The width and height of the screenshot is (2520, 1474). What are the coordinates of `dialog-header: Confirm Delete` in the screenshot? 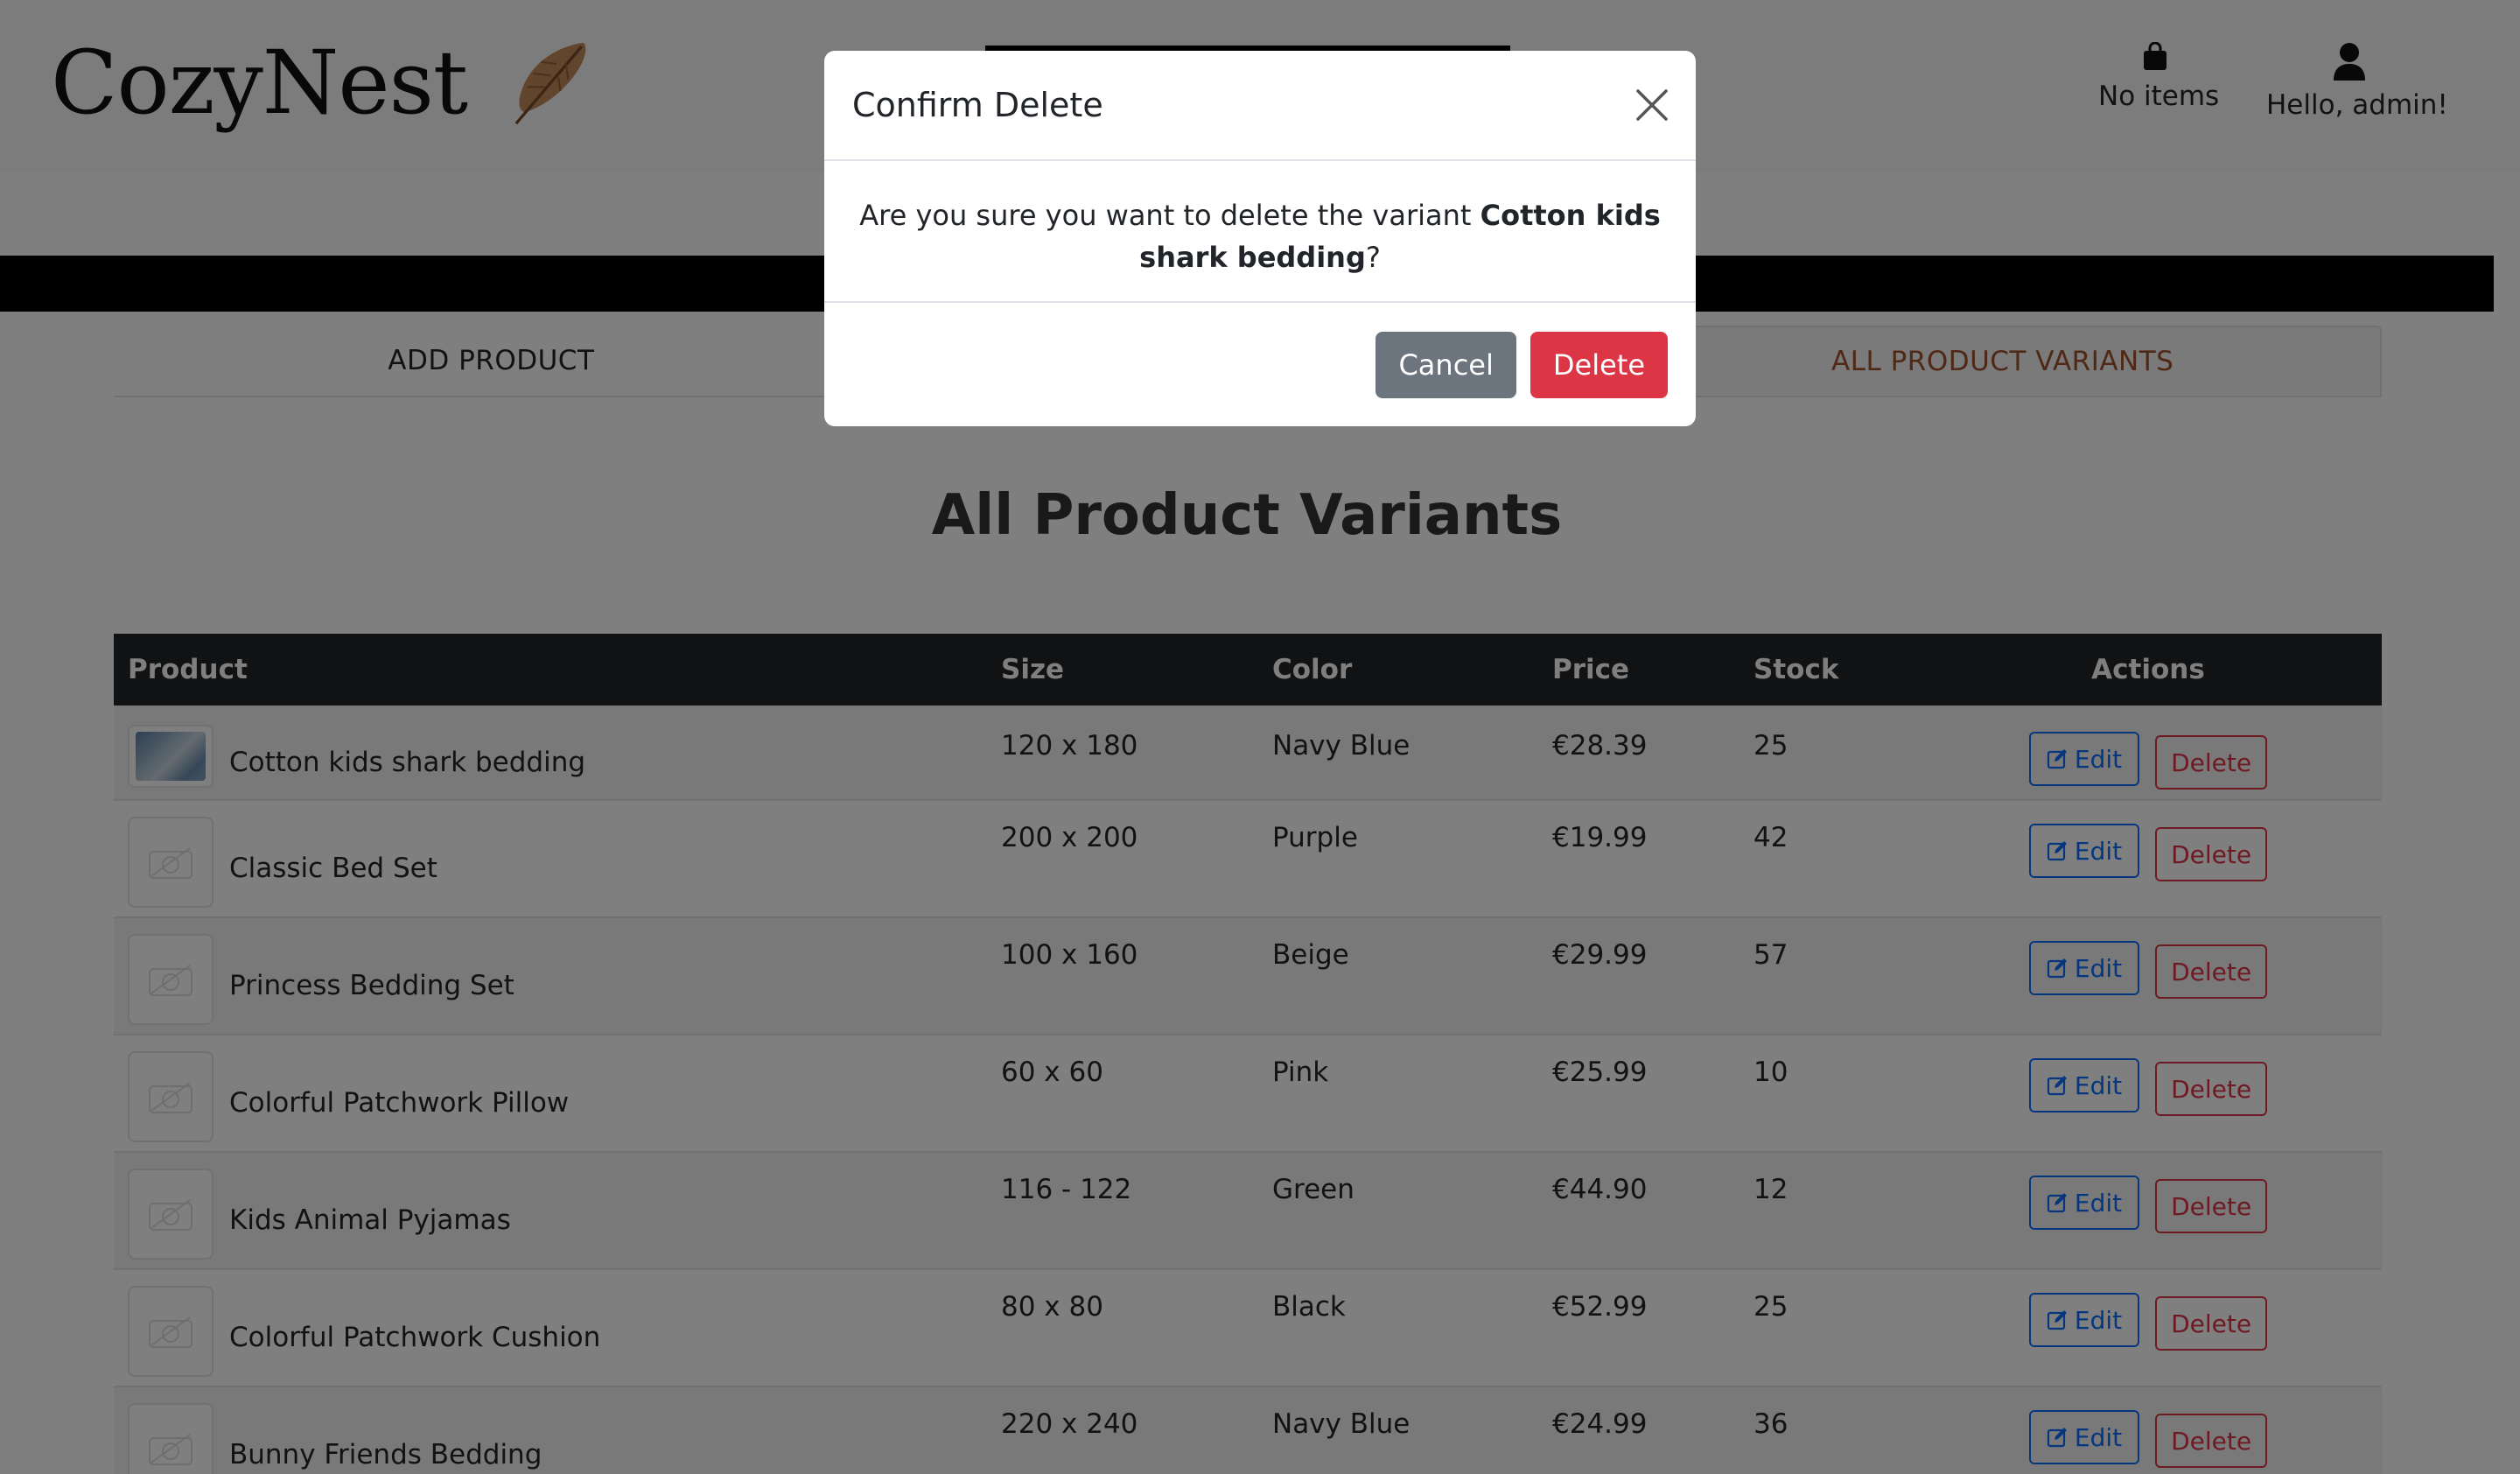 It's located at (1260, 106).